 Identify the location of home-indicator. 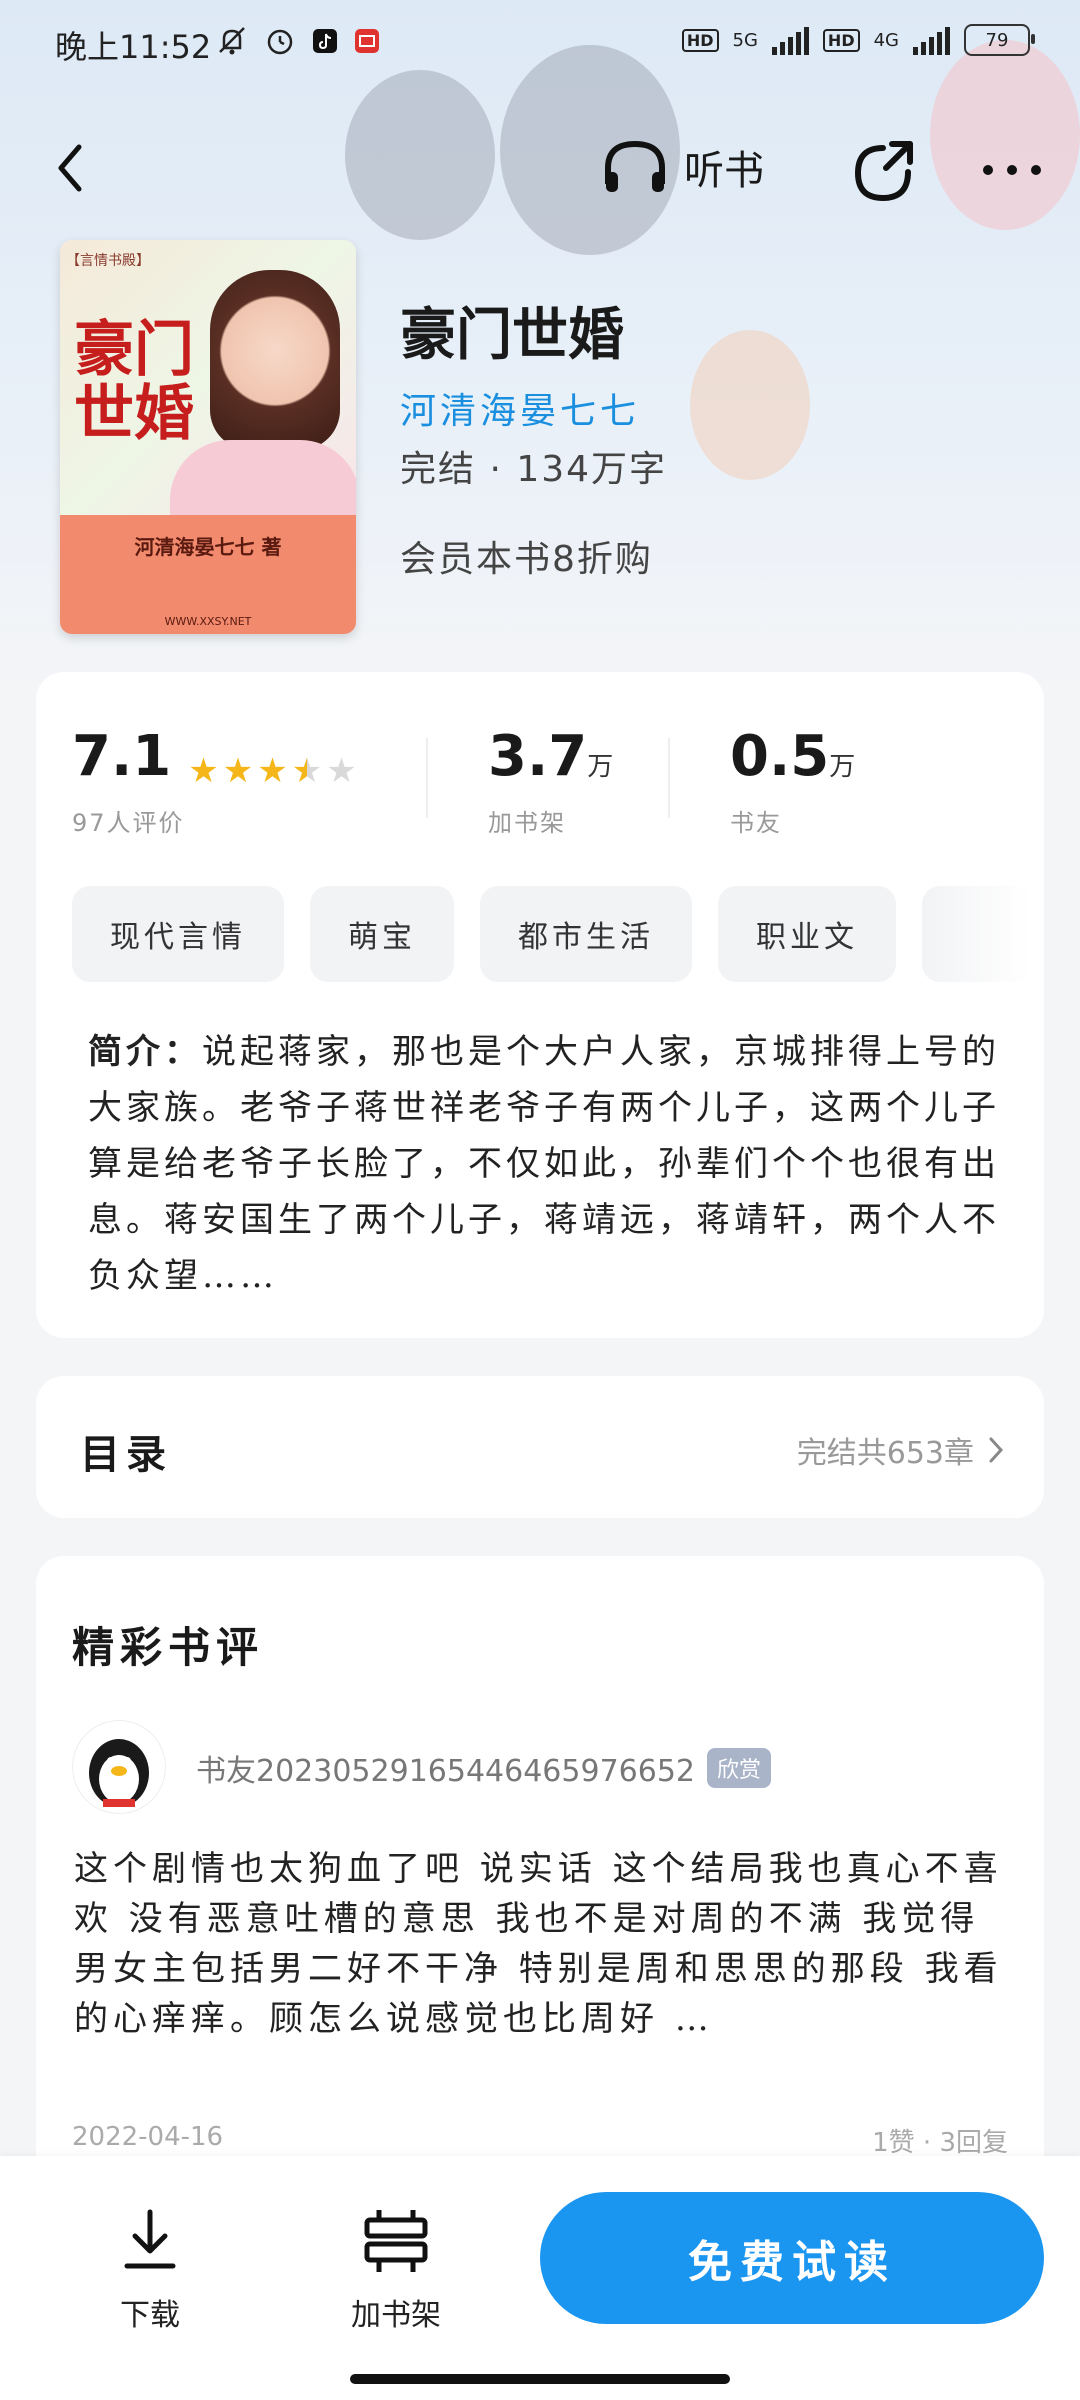
(540, 2379).